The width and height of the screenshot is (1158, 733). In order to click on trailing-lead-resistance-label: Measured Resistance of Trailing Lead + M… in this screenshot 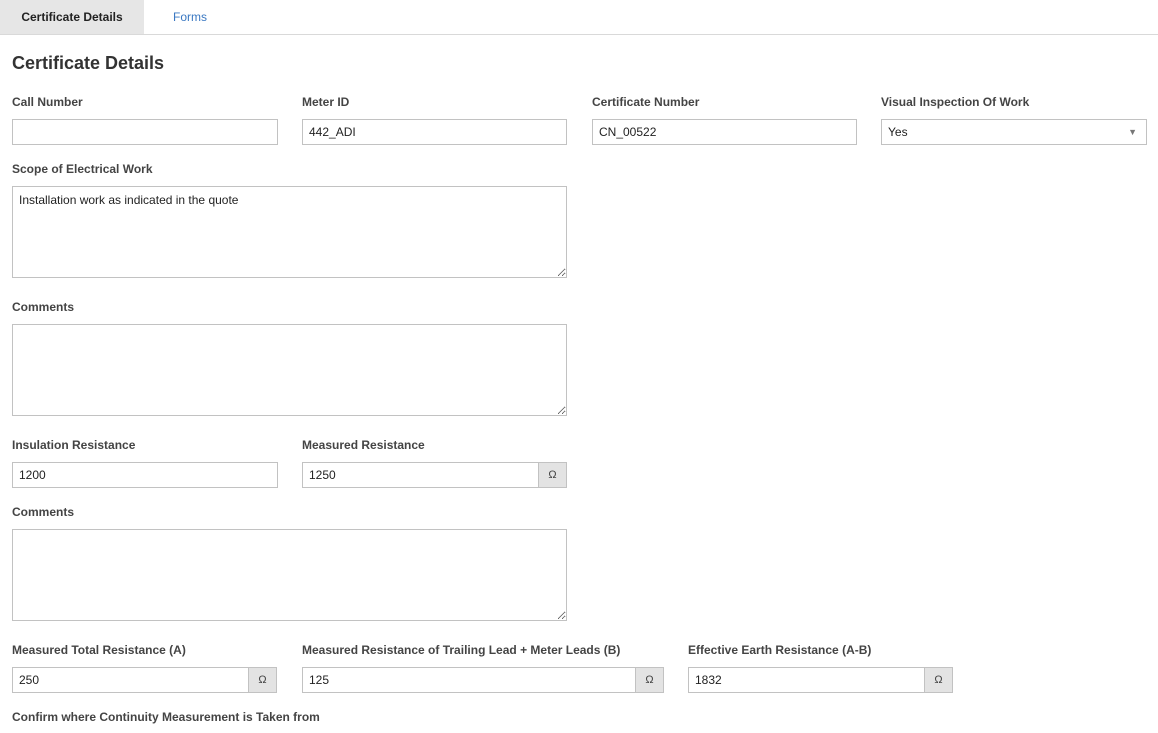, I will do `click(461, 650)`.